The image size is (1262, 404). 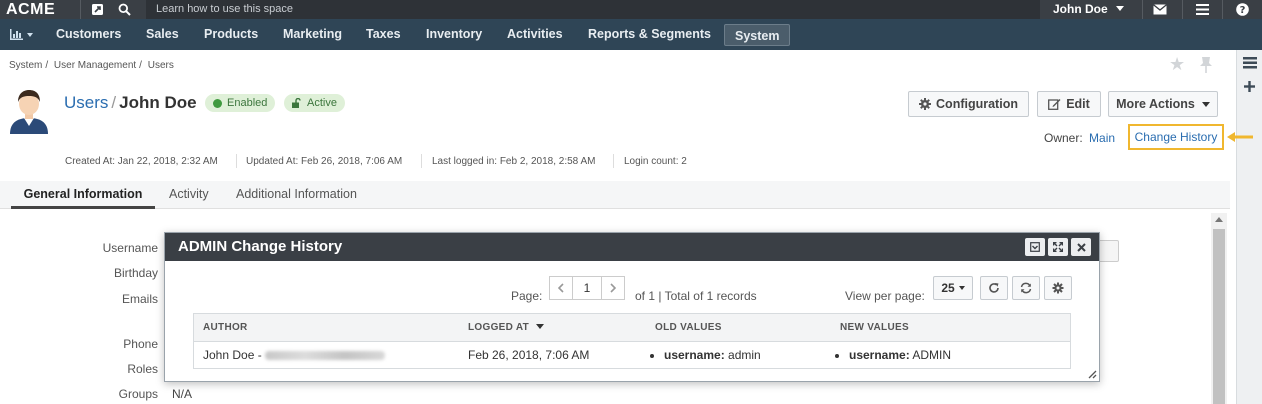 I want to click on reset-button, so click(x=1026, y=288).